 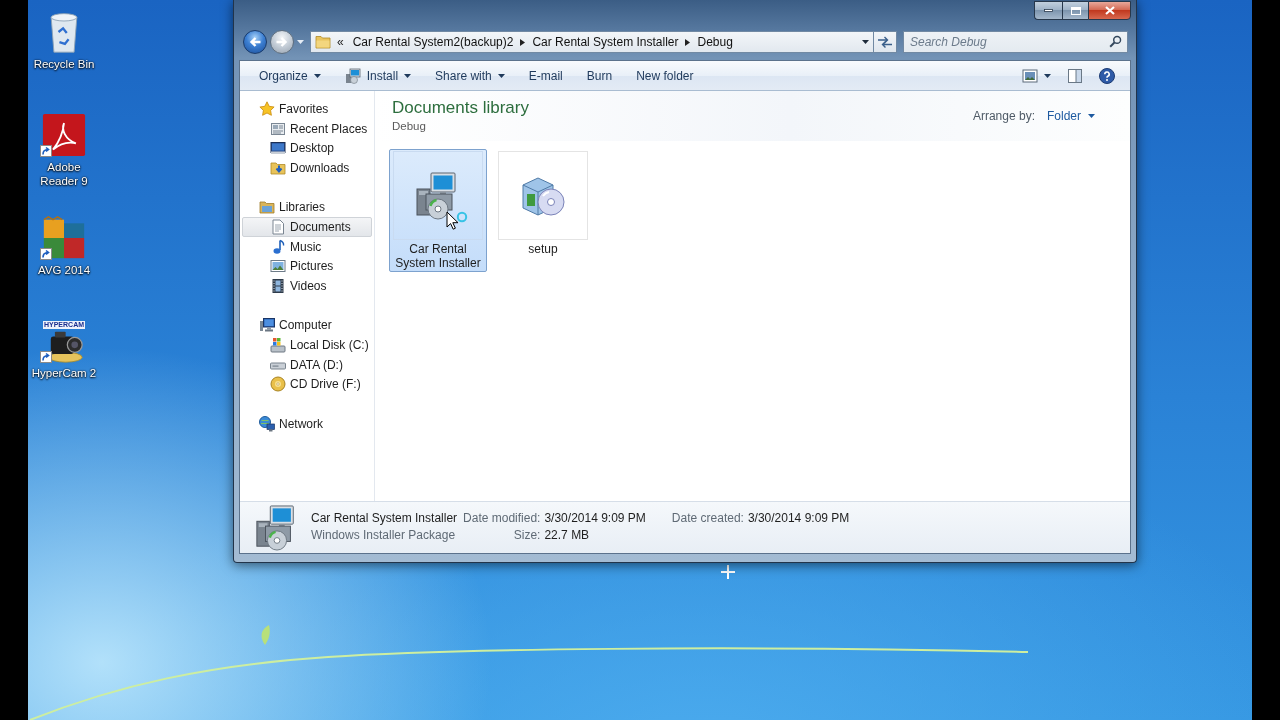 What do you see at coordinates (64, 238) in the screenshot?
I see `four-squares-icon` at bounding box center [64, 238].